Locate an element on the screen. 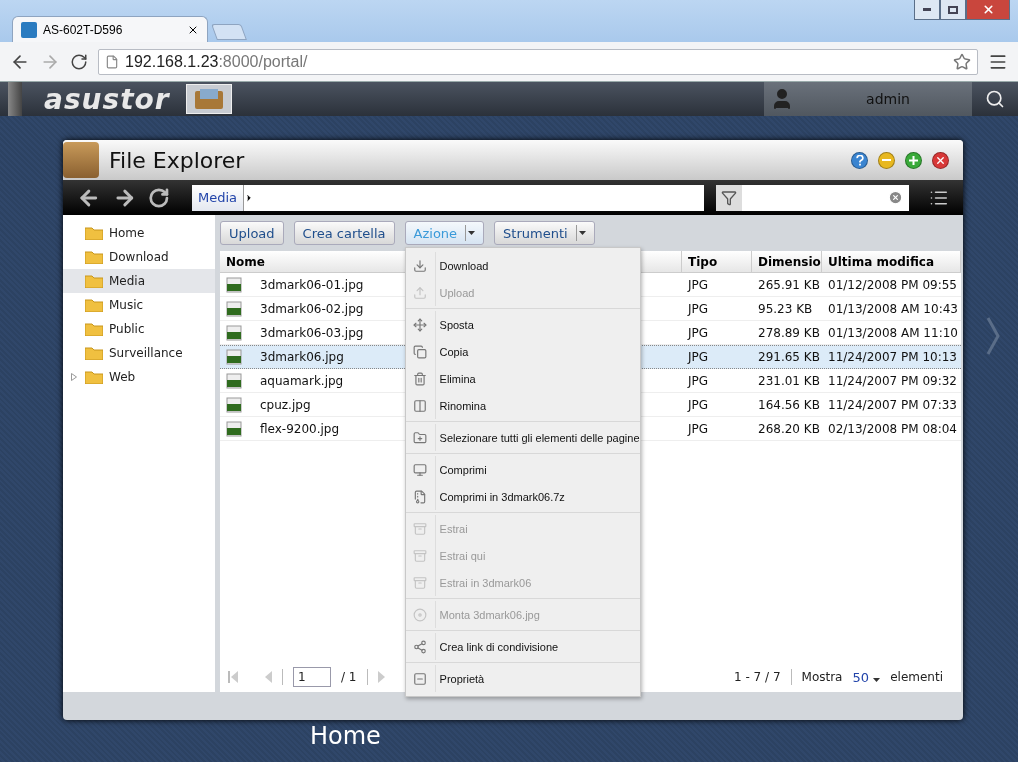 This screenshot has width=1018, height=762. table-cell-text: 268.20 KB is located at coordinates (789, 429).